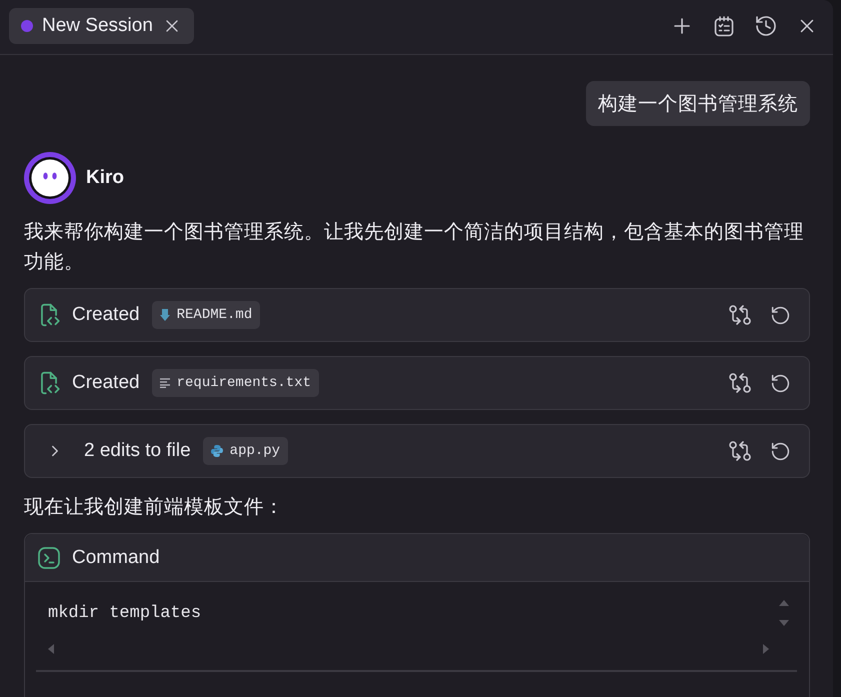 The image size is (841, 697). Describe the element at coordinates (414, 247) in the screenshot. I see `assistant-message: 我来帮你构建一个图书管理系统。让我先创建一个简洁的项目结构，包含基本的图书管理功能。` at that location.